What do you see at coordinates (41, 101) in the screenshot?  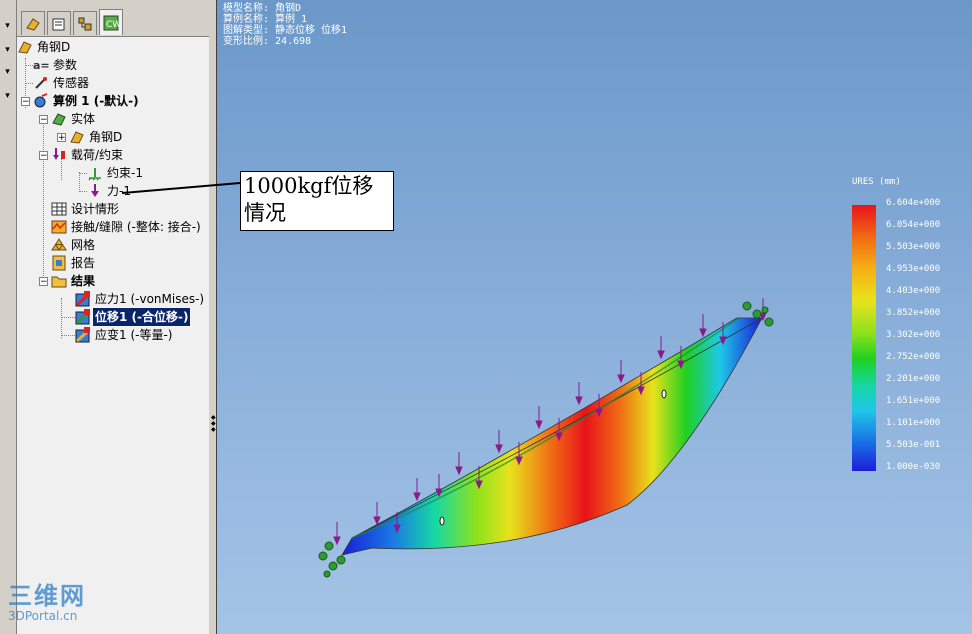 I see `study-icon` at bounding box center [41, 101].